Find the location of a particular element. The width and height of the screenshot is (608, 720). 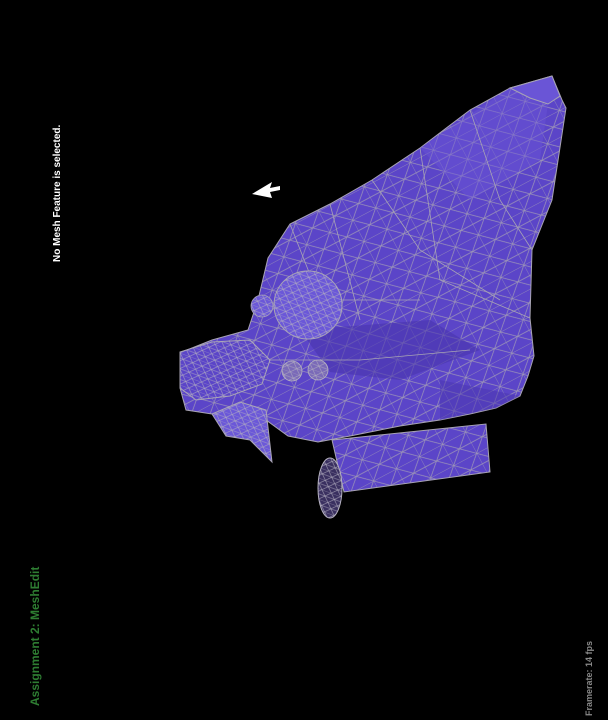

arrow-cursor-icon is located at coordinates (266, 190).